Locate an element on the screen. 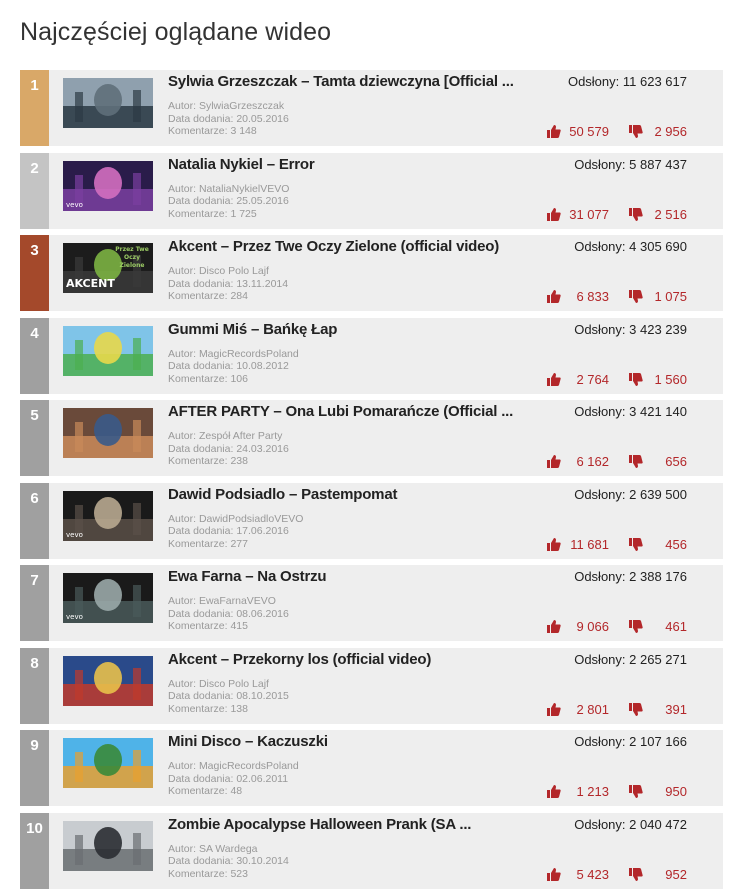 This screenshot has height=894, width=742. author-value: MagicRecordsPoland is located at coordinates (248, 353).